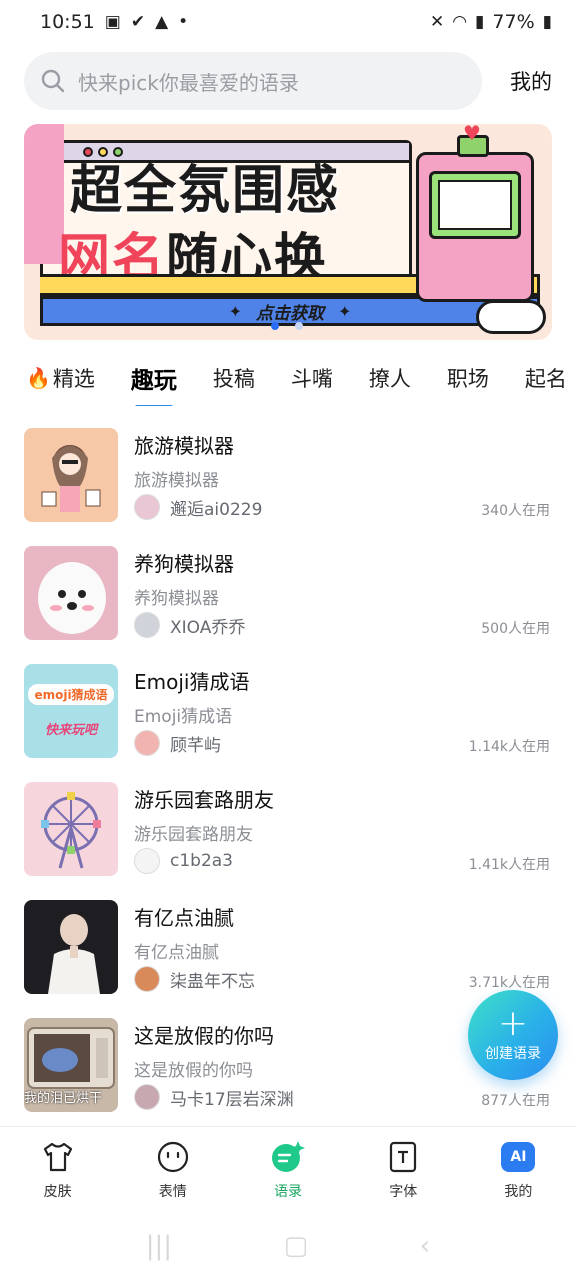 The height and width of the screenshot is (1280, 576). I want to click on item-author: 柒蛊年不忘, so click(194, 979).